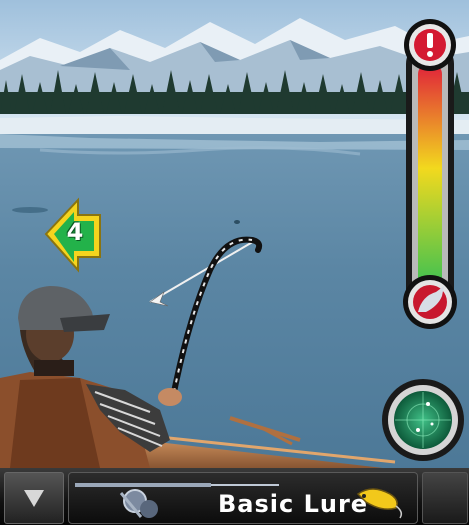  Describe the element at coordinates (240, 7) in the screenshot. I see `game-title` at that location.